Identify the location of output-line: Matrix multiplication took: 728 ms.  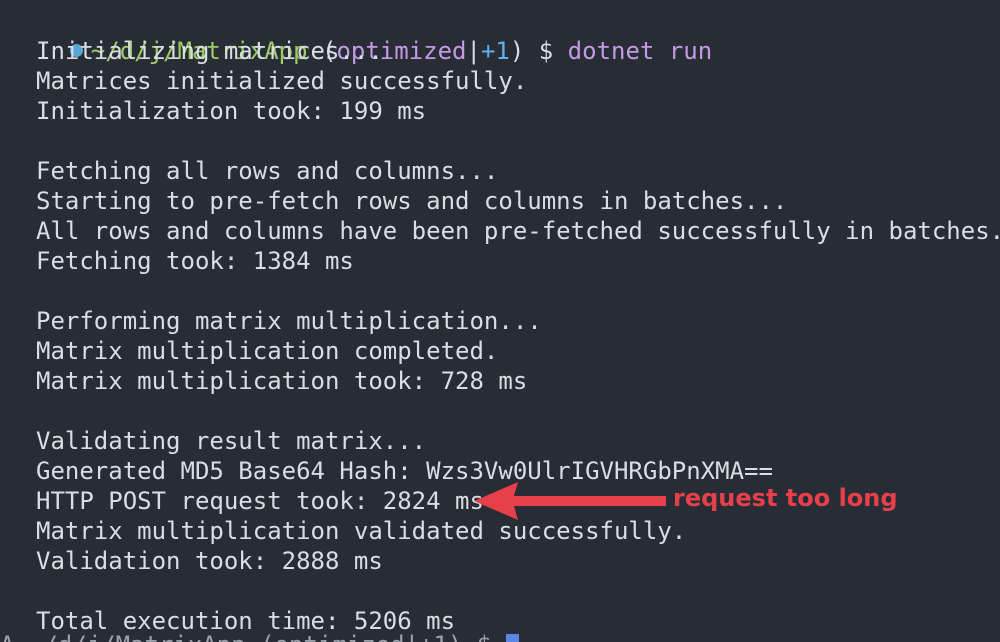
(282, 381).